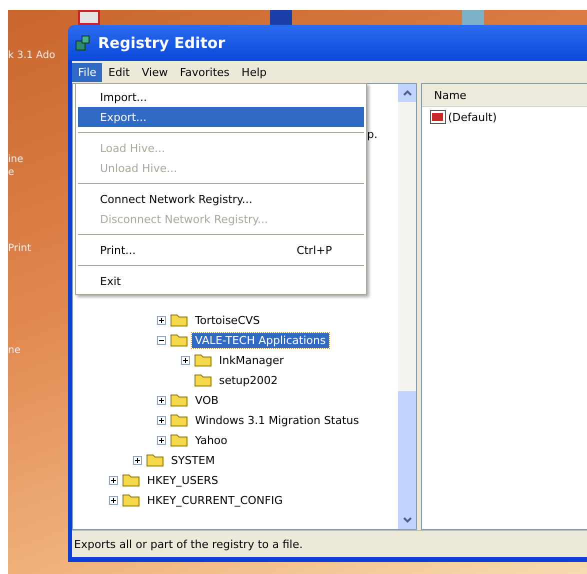 Image resolution: width=587 pixels, height=574 pixels. Describe the element at coordinates (87, 72) in the screenshot. I see `menu-item: File` at that location.